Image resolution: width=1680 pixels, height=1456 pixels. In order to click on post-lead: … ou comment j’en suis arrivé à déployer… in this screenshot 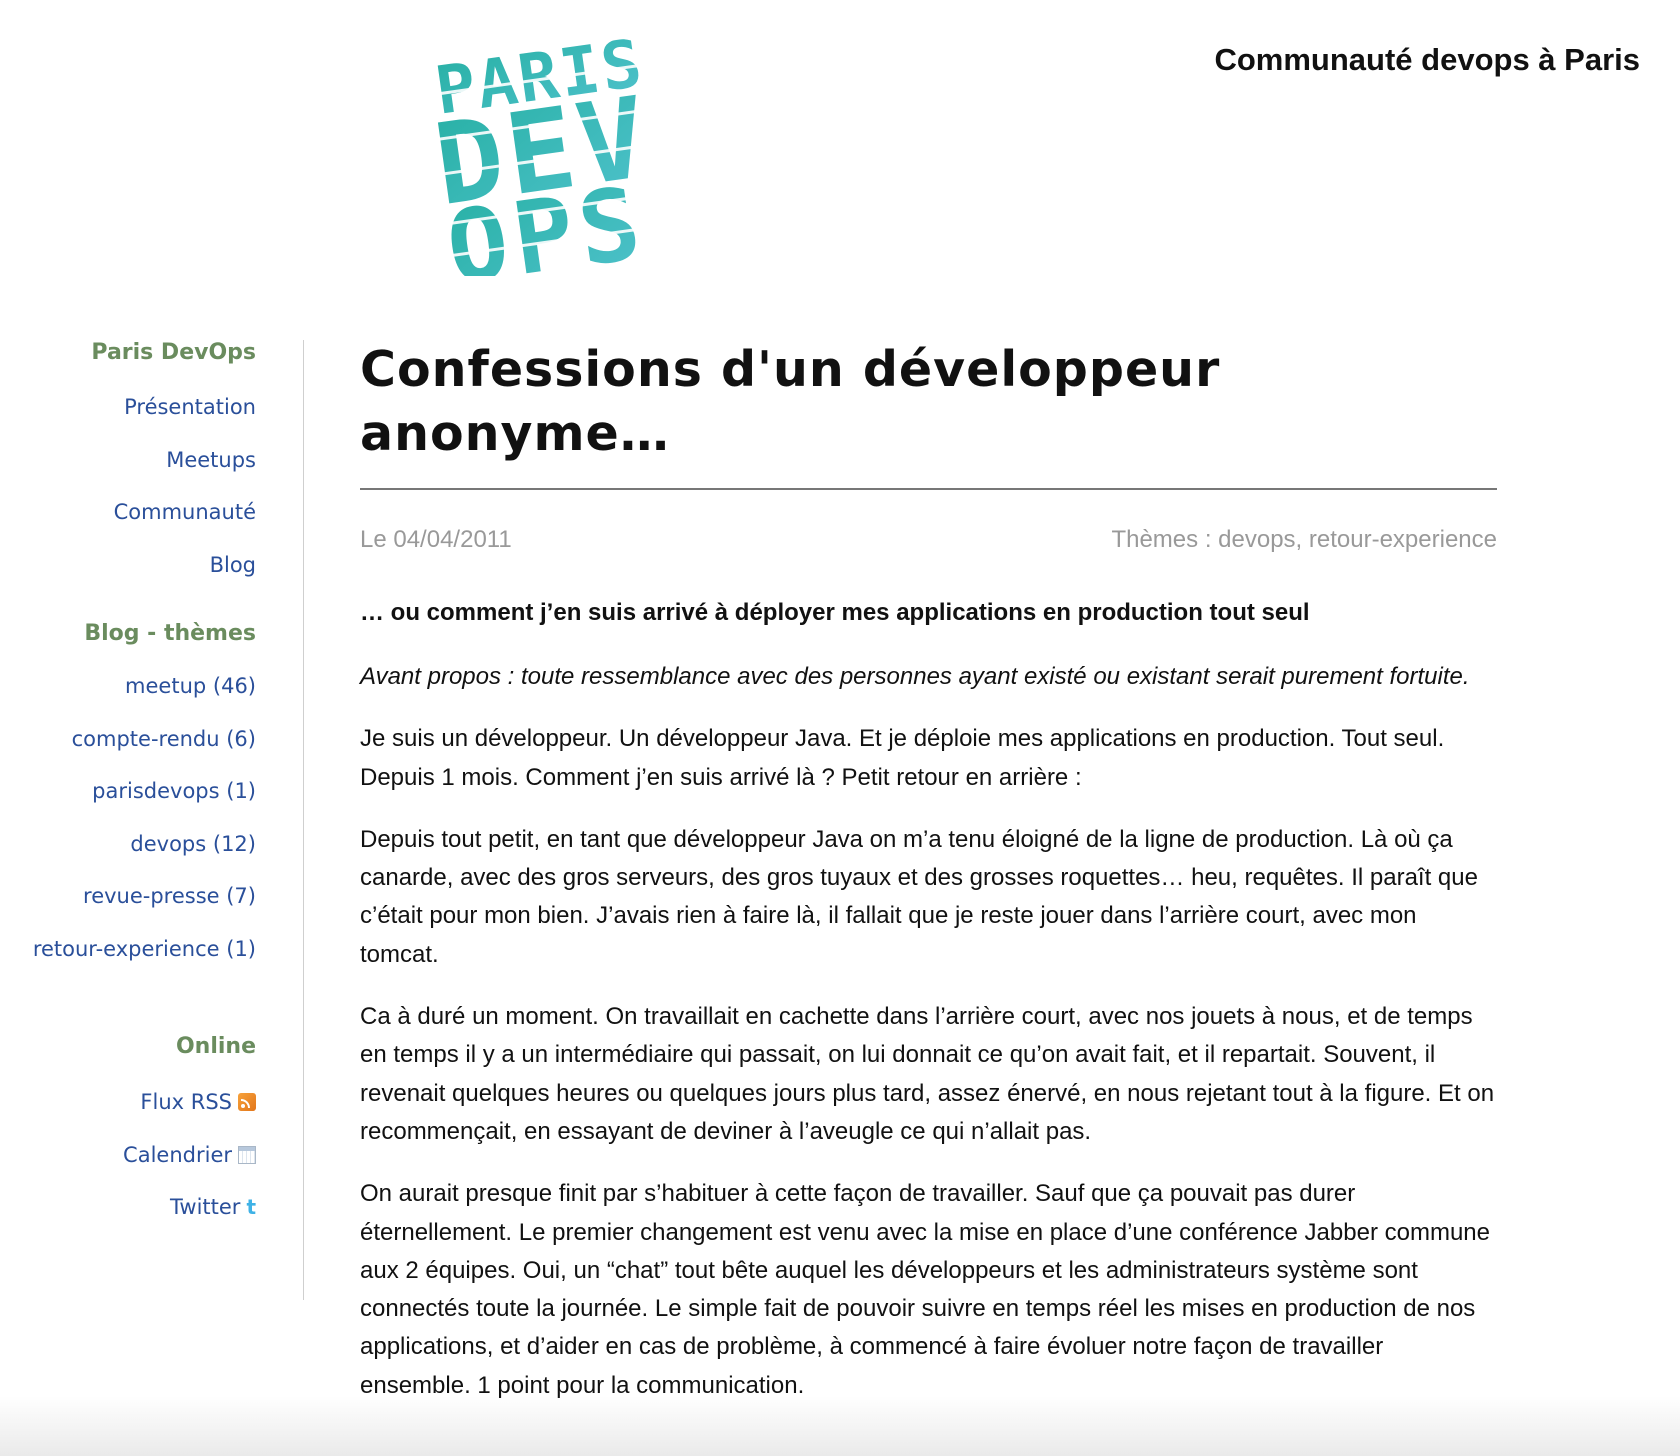, I will do `click(835, 612)`.